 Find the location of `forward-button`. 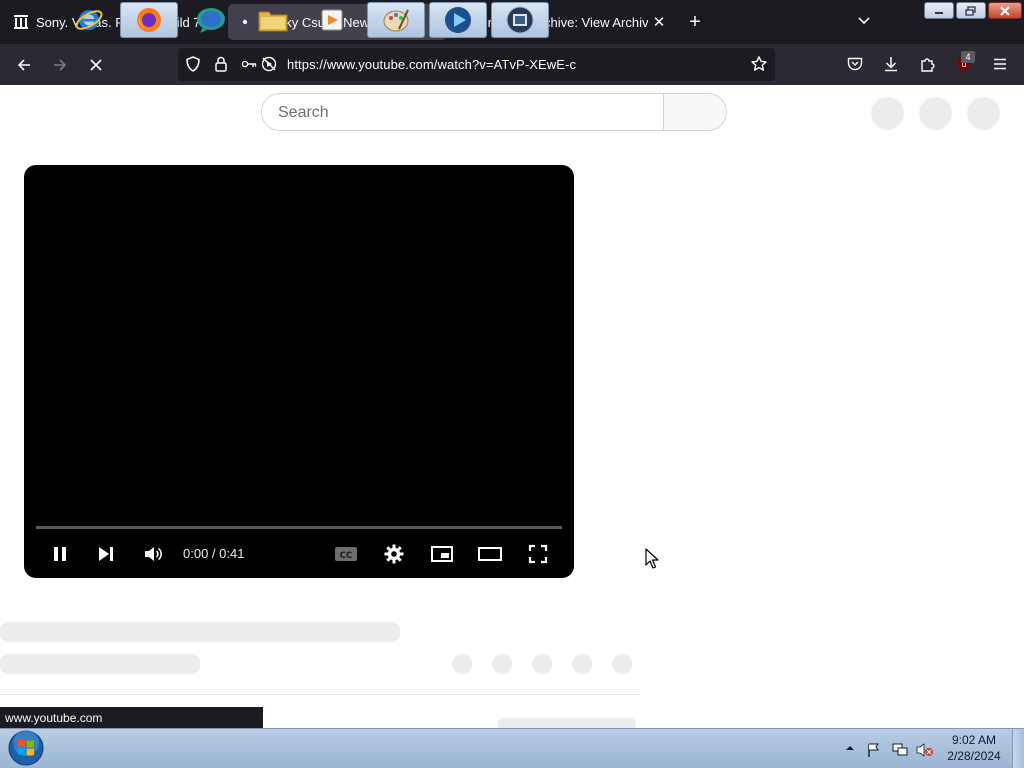

forward-button is located at coordinates (60, 65).